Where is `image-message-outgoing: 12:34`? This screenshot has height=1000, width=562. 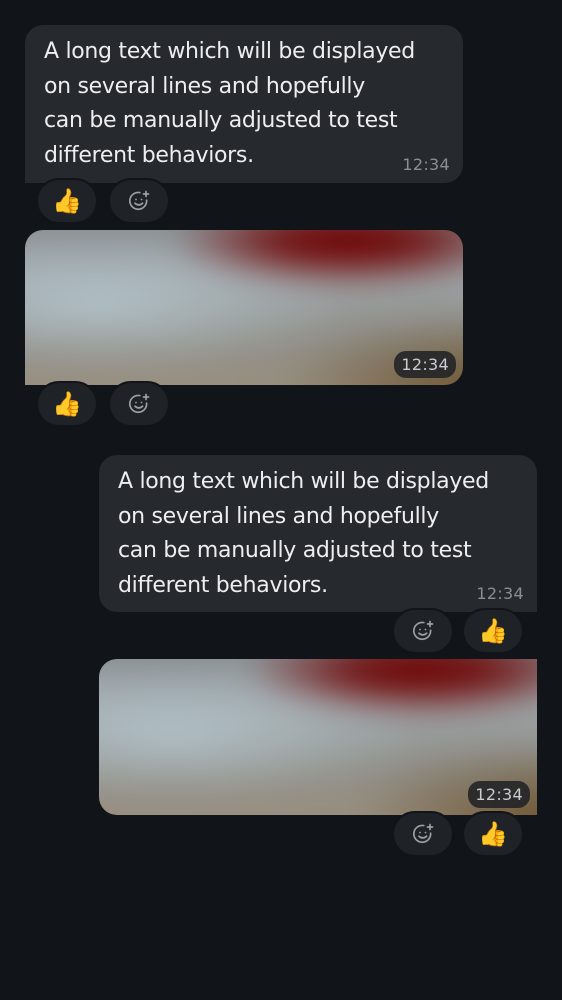
image-message-outgoing: 12:34 is located at coordinates (318, 737).